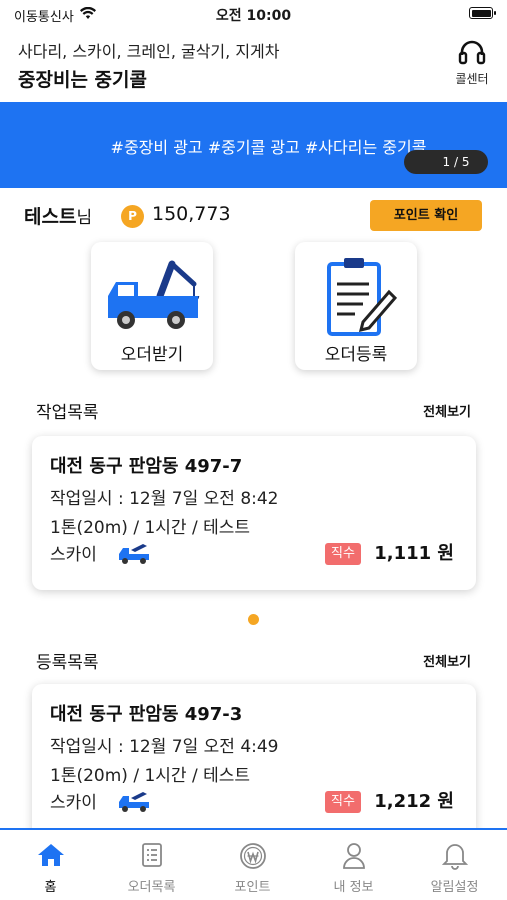 This screenshot has height=900, width=507. I want to click on point-coin-icon: P, so click(132, 216).